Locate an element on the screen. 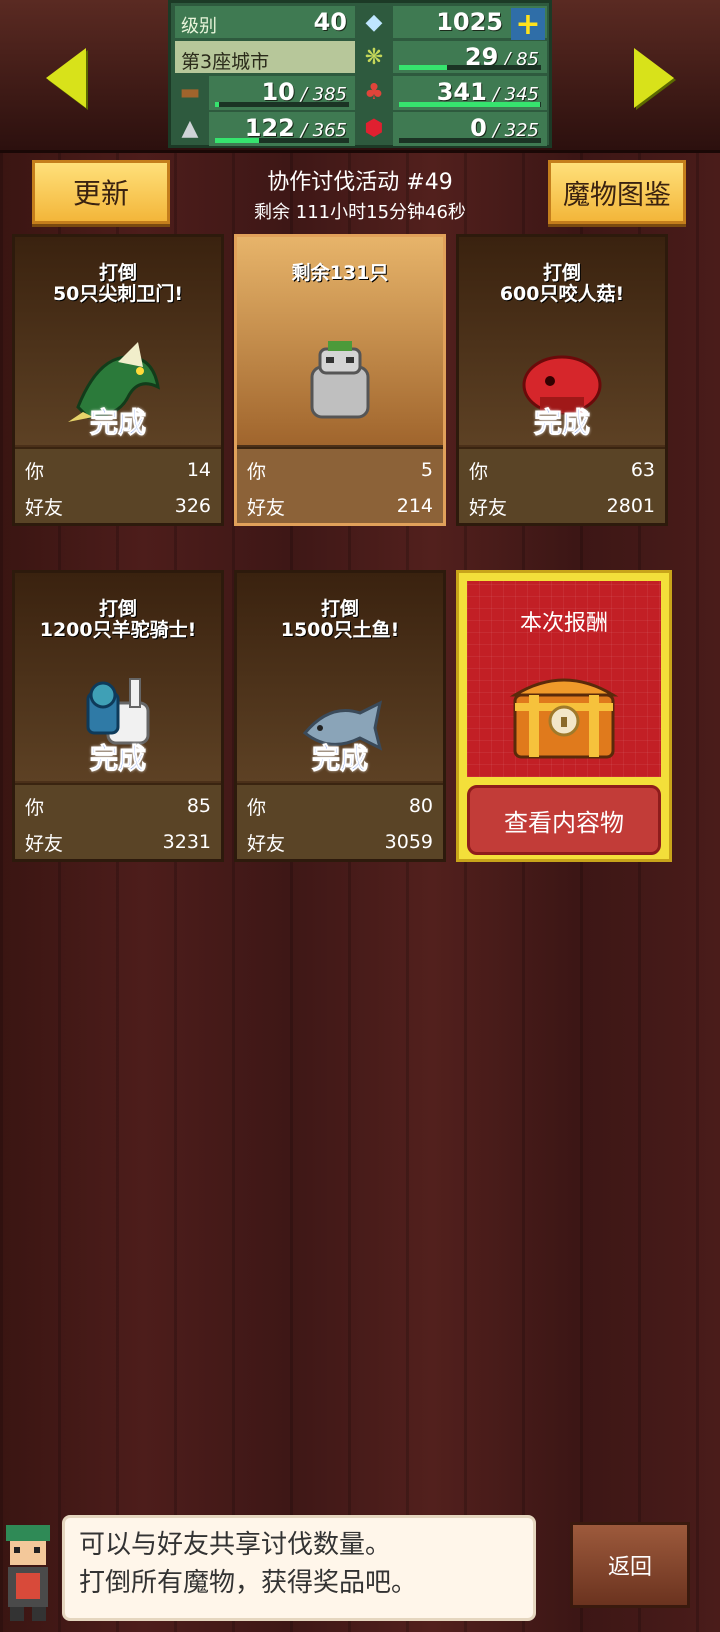  kill-stats: 你 85 好友 3231 is located at coordinates (118, 821).